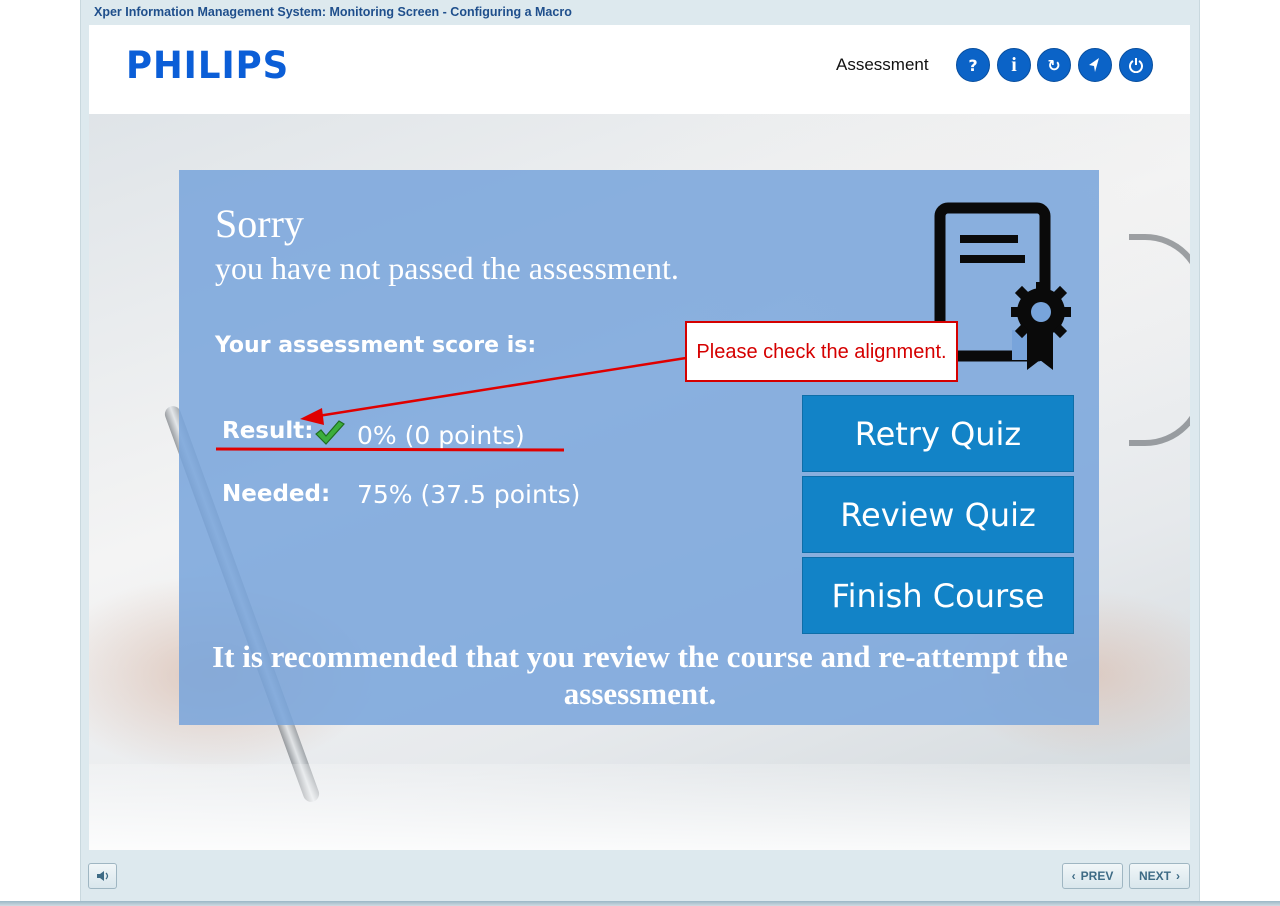 This screenshot has height=906, width=1280. I want to click on prev-button: ‹ PREV, so click(1092, 876).